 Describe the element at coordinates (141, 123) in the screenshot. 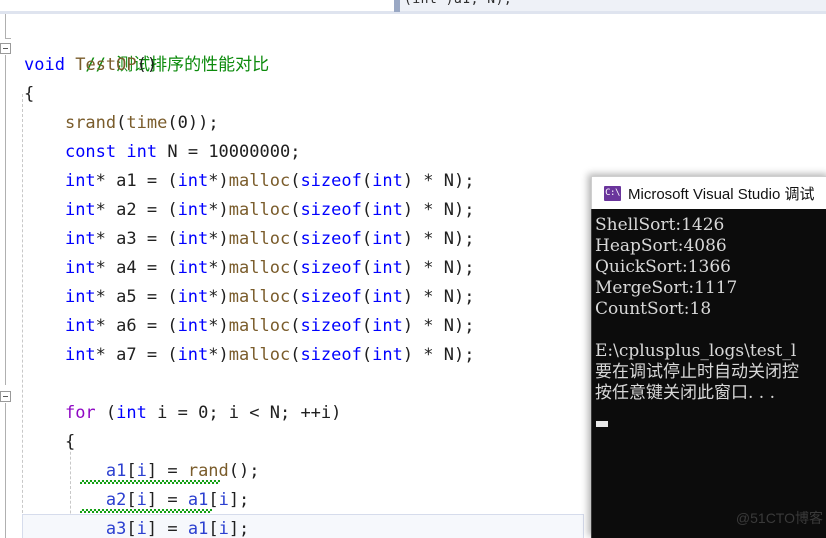

I see `code-line-srand: srand(time(0));` at that location.